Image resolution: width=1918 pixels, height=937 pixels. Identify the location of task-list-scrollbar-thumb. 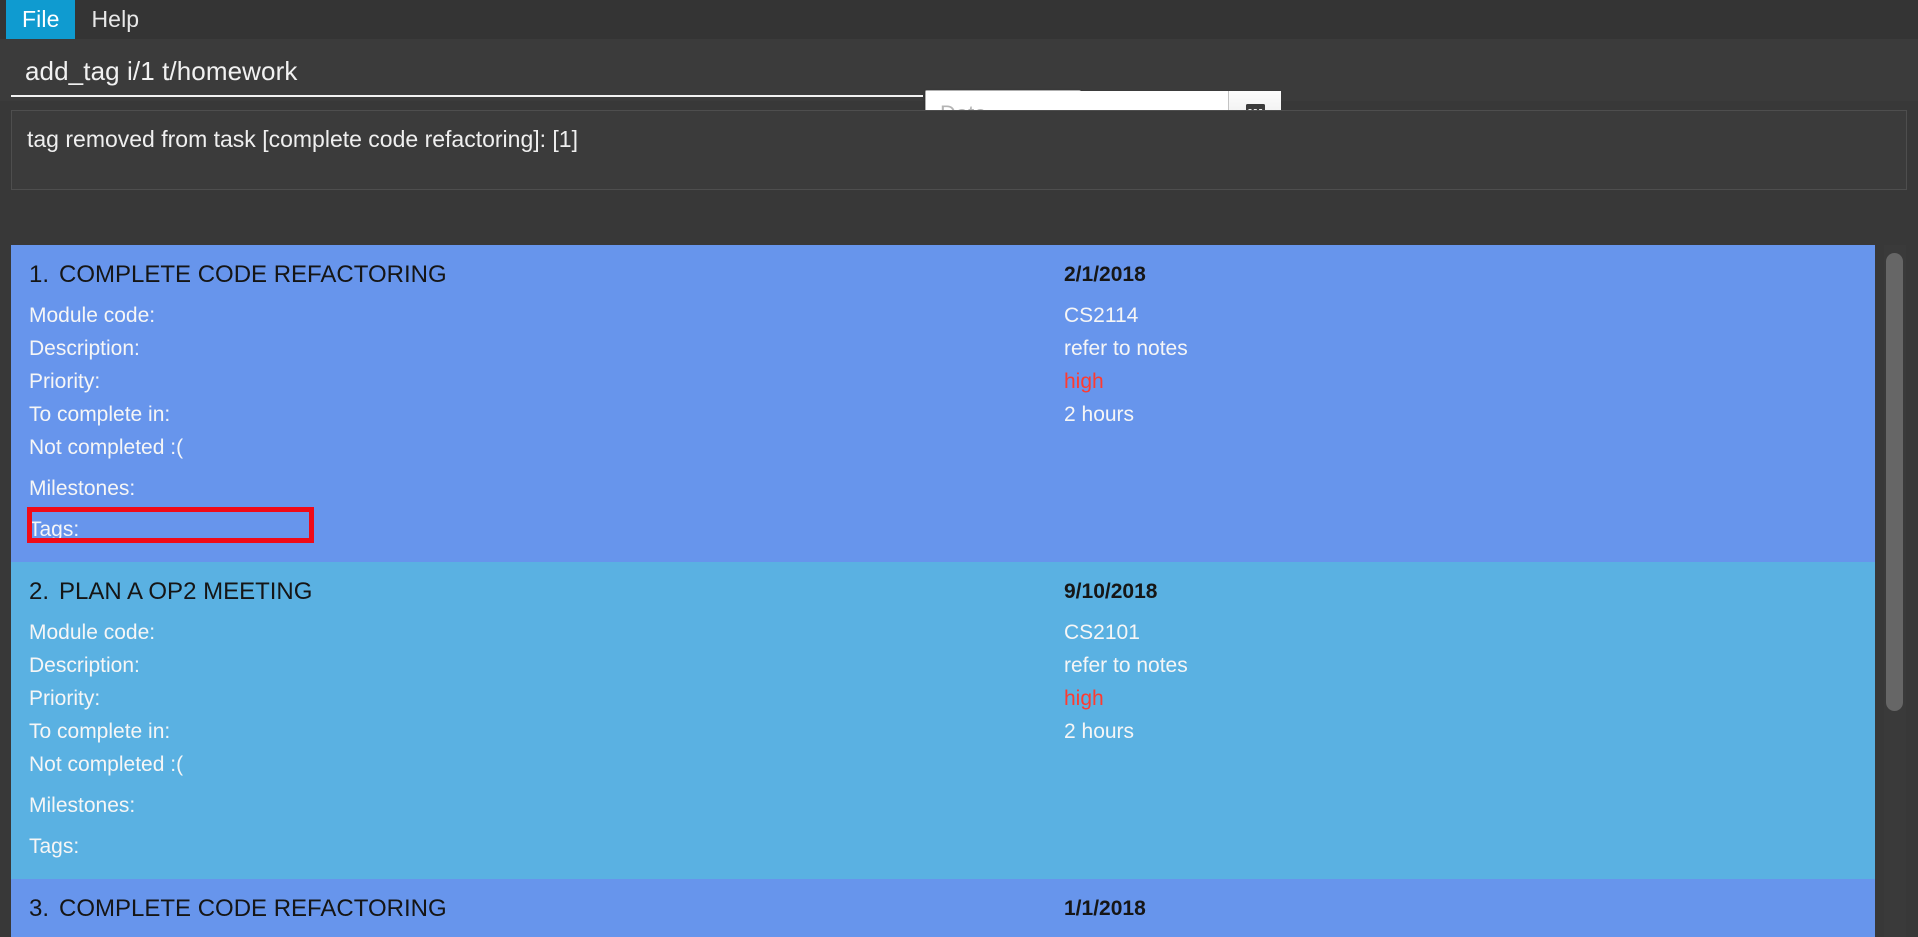
(1894, 482).